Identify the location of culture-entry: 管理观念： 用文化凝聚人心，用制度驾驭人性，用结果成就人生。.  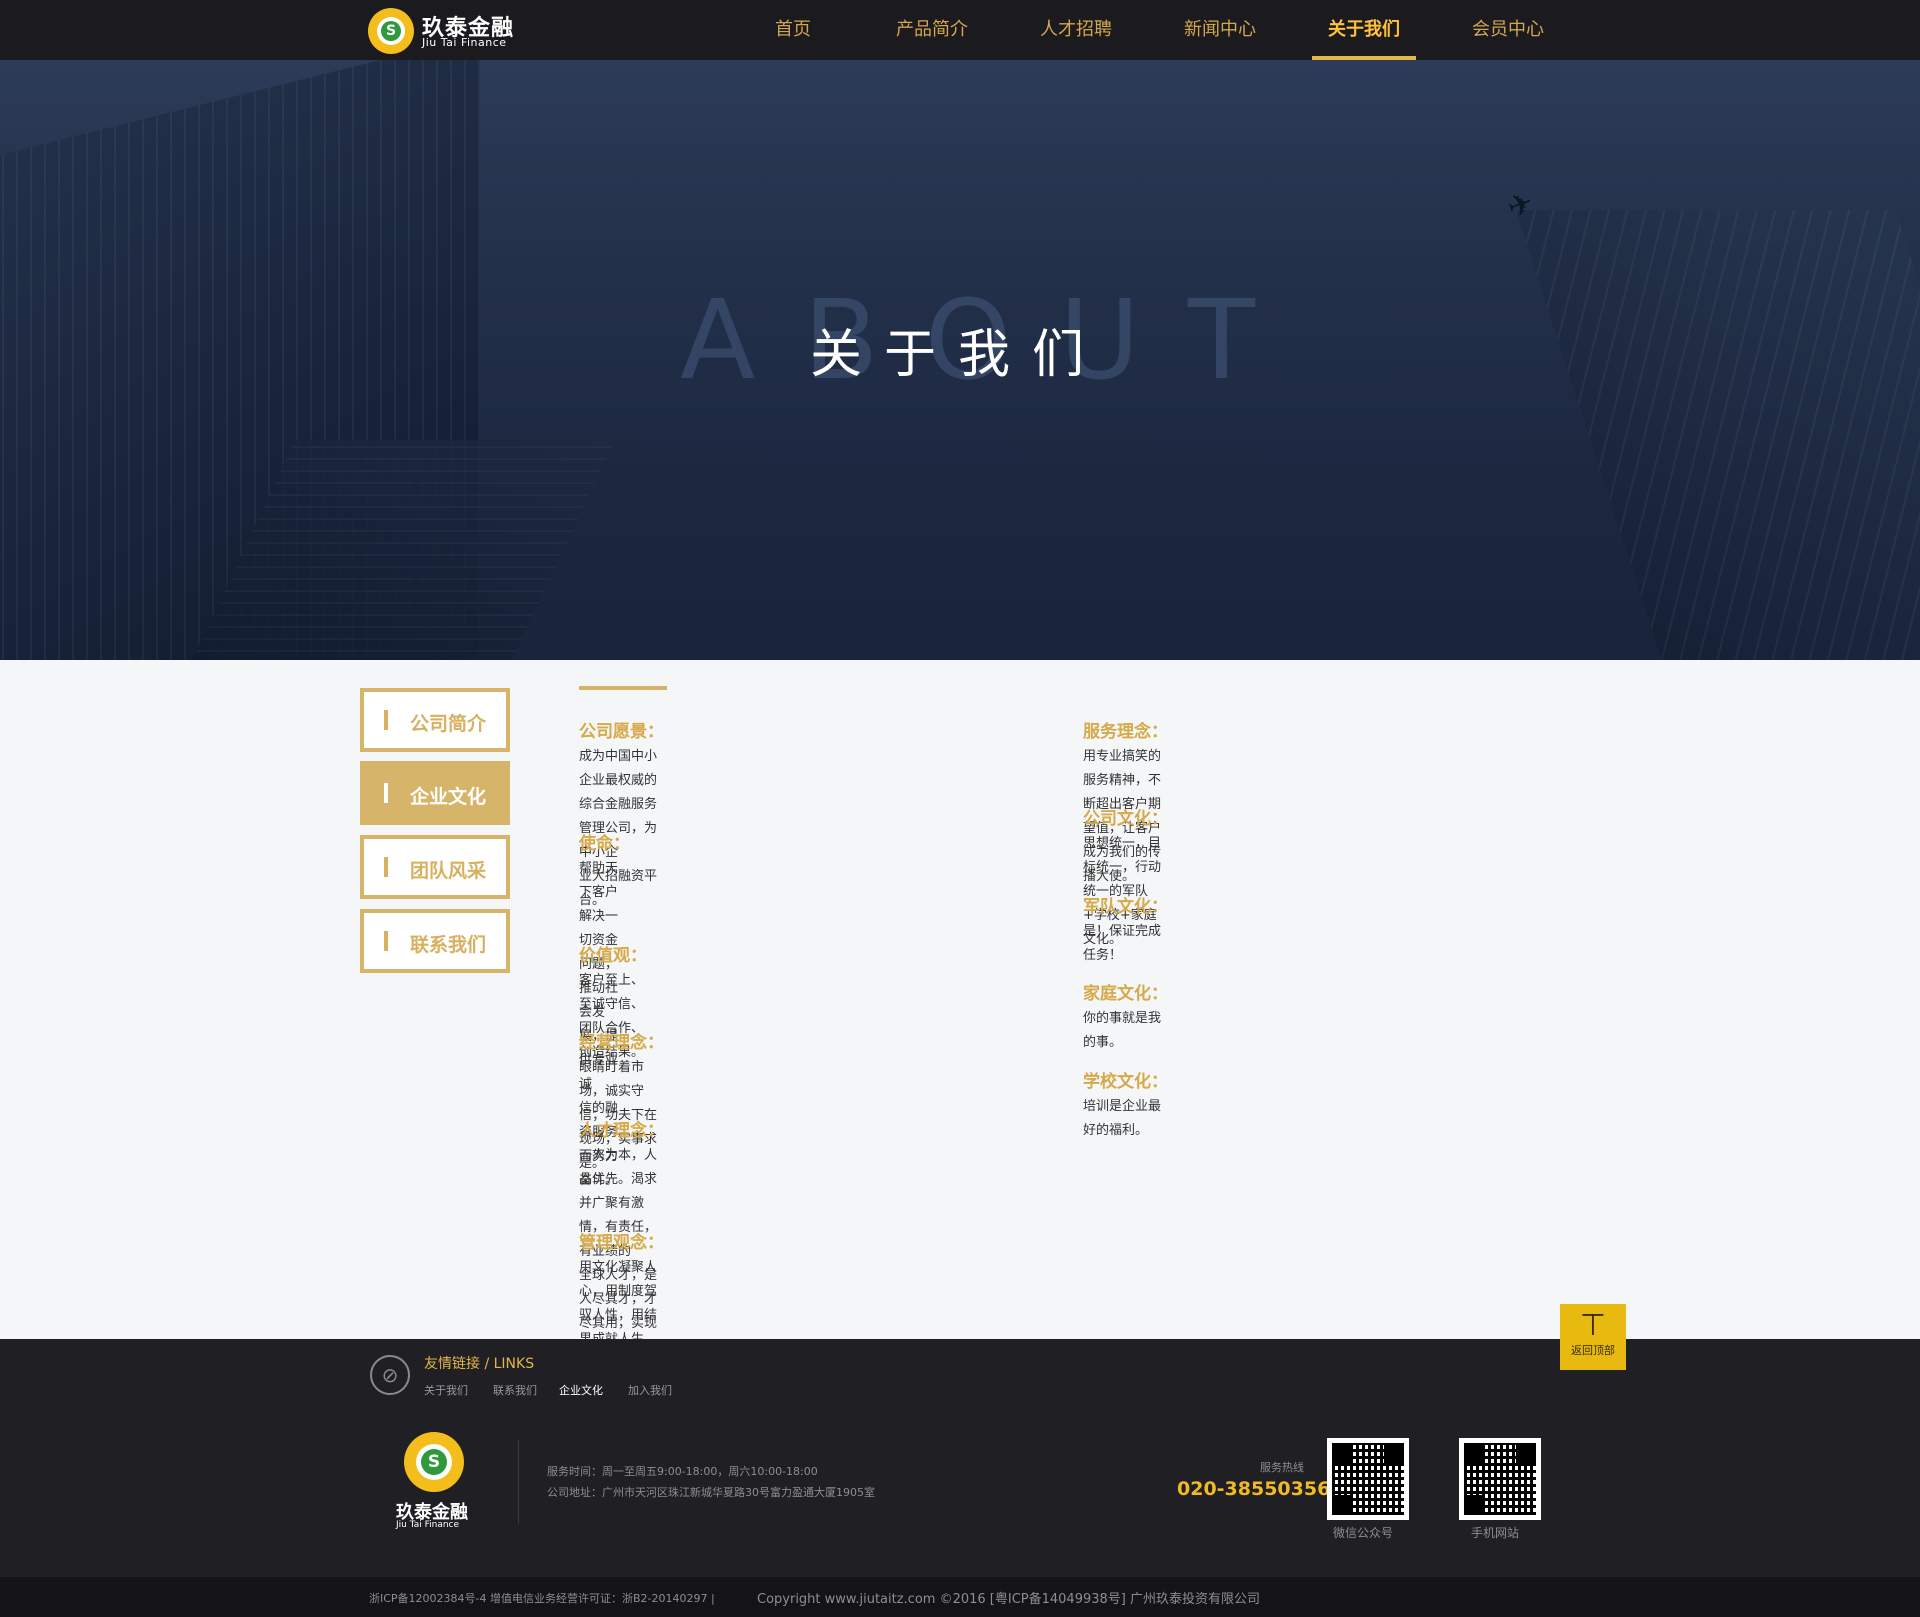
(621, 1290).